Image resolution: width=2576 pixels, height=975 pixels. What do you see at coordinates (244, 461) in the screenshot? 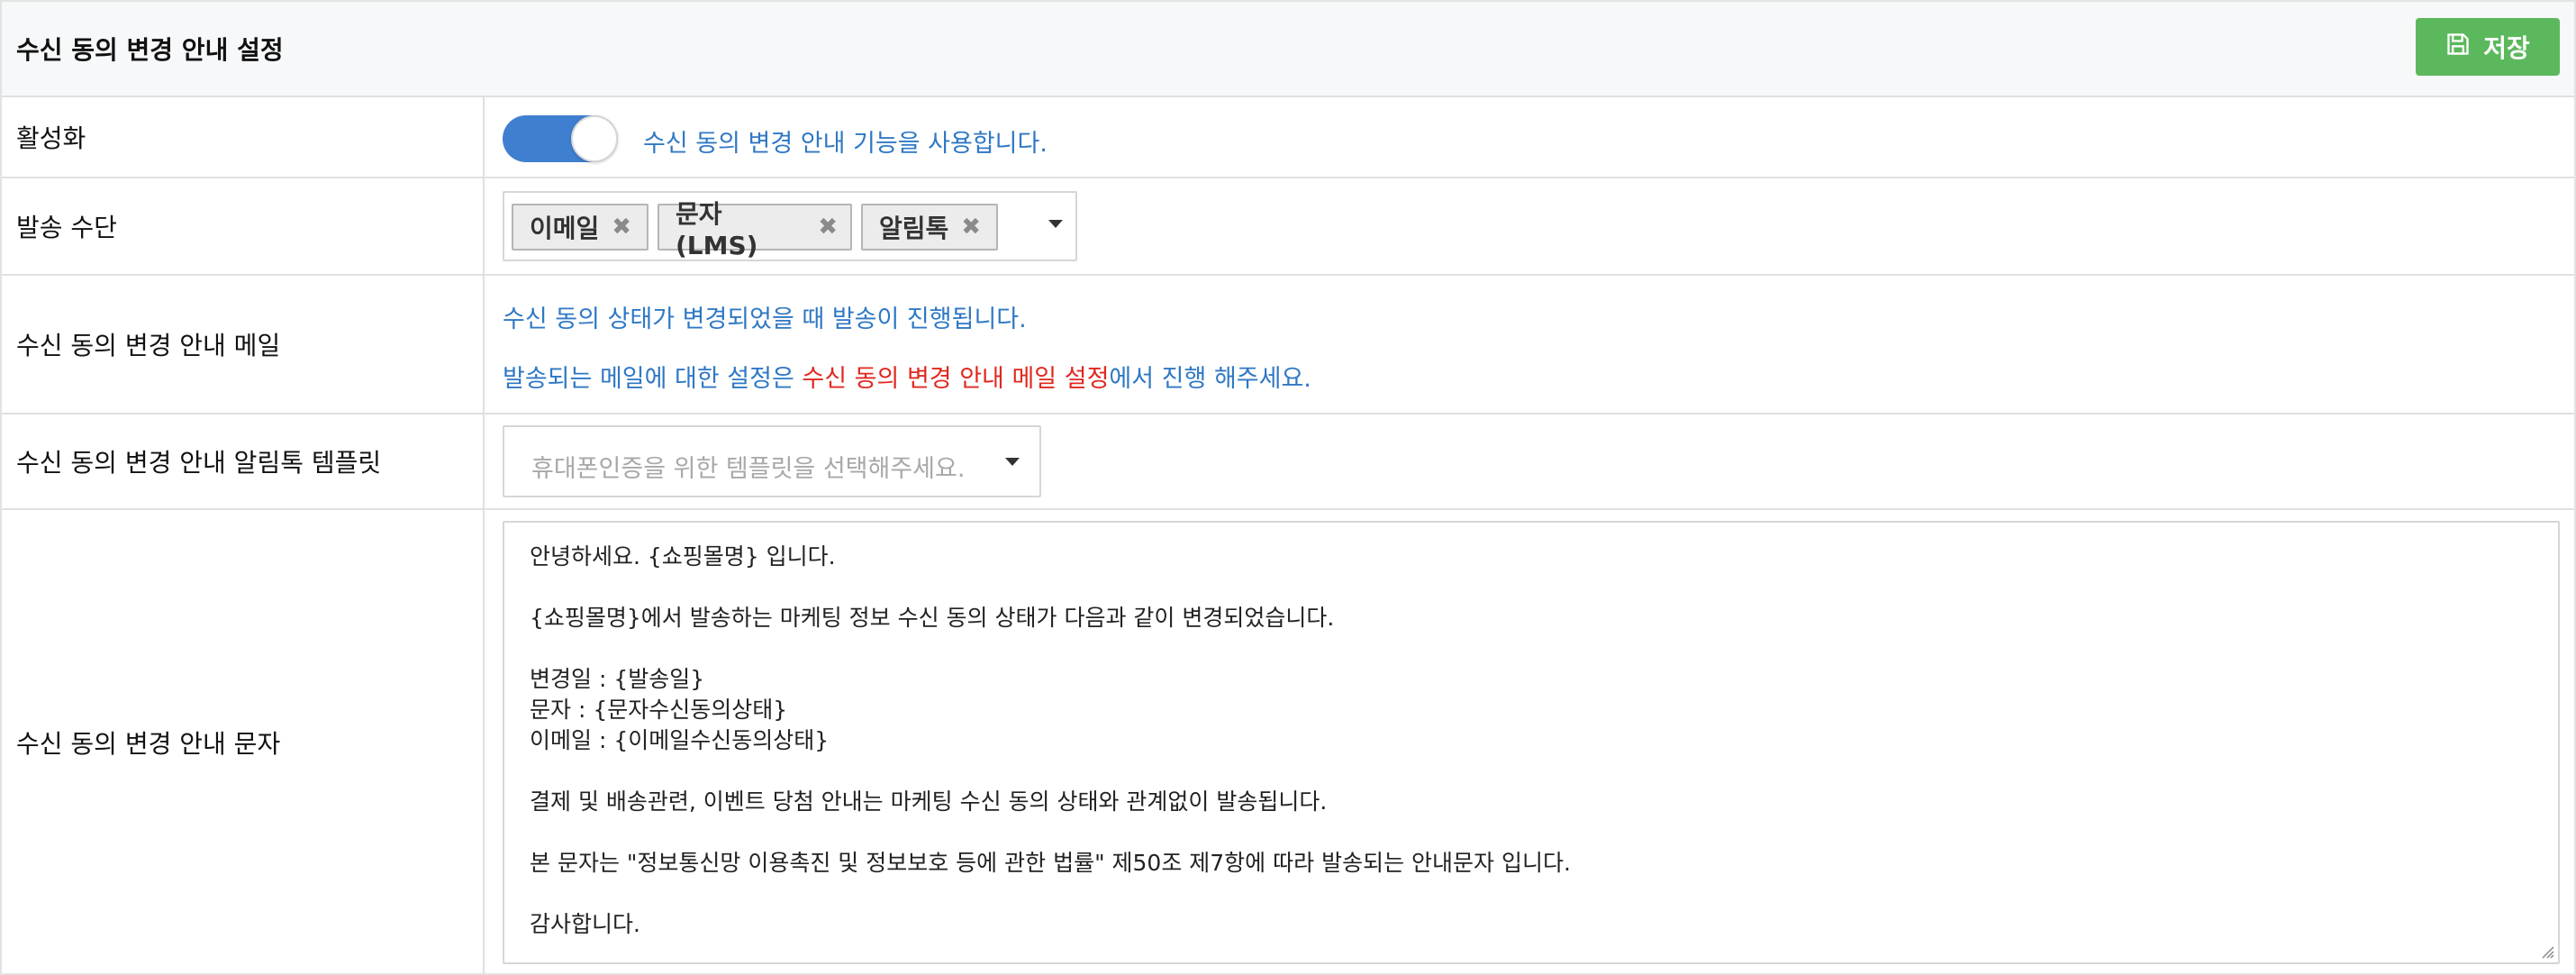
I see `row-label-alimtalk: 수신 동의 변경 안내 알림톡 템플릿` at bounding box center [244, 461].